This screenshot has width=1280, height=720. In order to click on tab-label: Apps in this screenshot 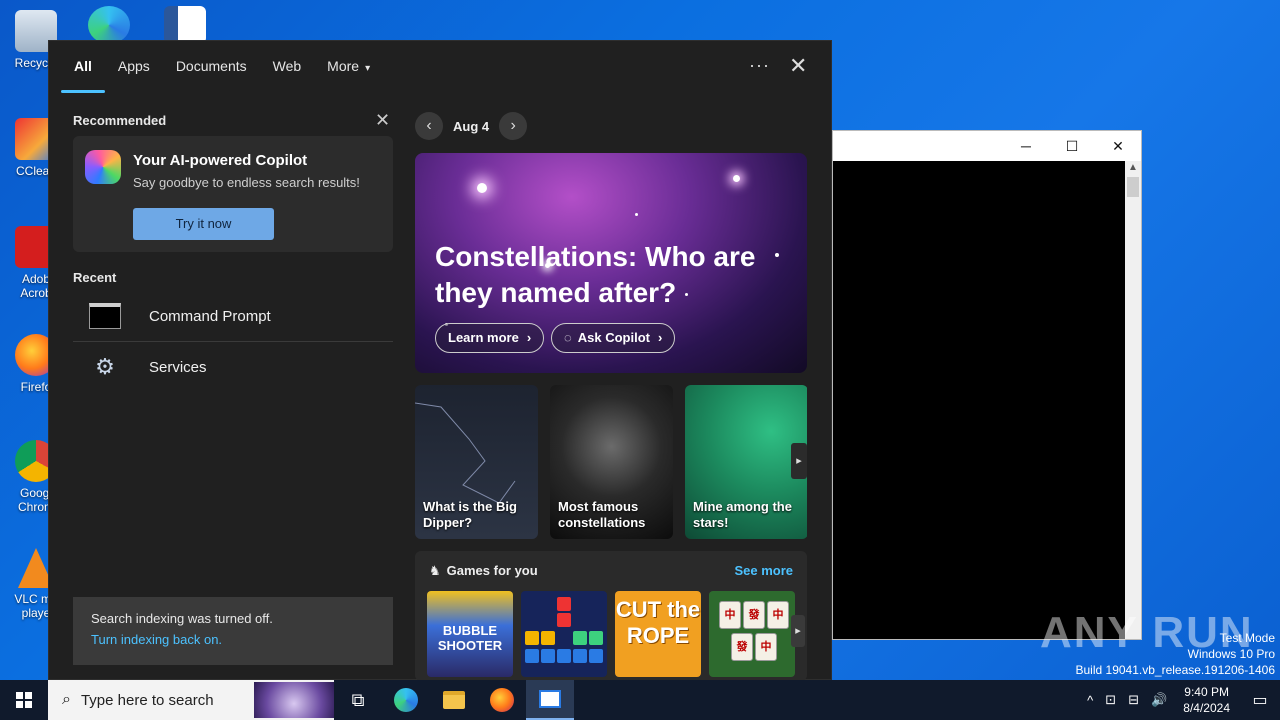, I will do `click(133, 66)`.